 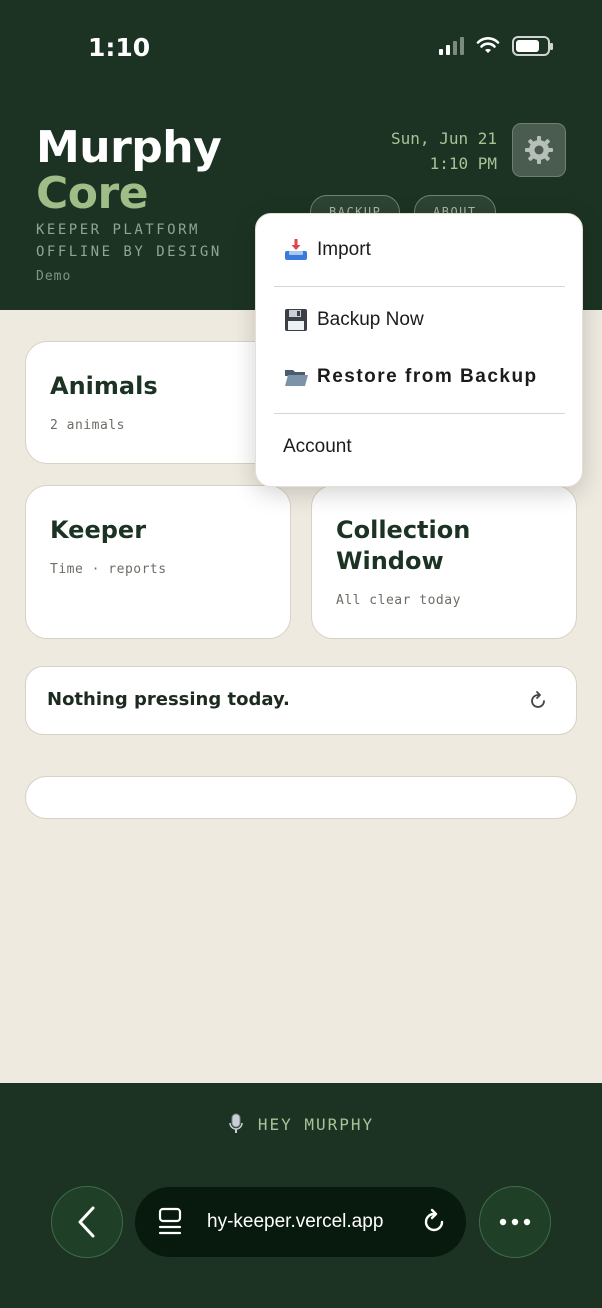 What do you see at coordinates (129, 252) in the screenshot?
I see `tagline-offline: OFFLINE BY DESIGN` at bounding box center [129, 252].